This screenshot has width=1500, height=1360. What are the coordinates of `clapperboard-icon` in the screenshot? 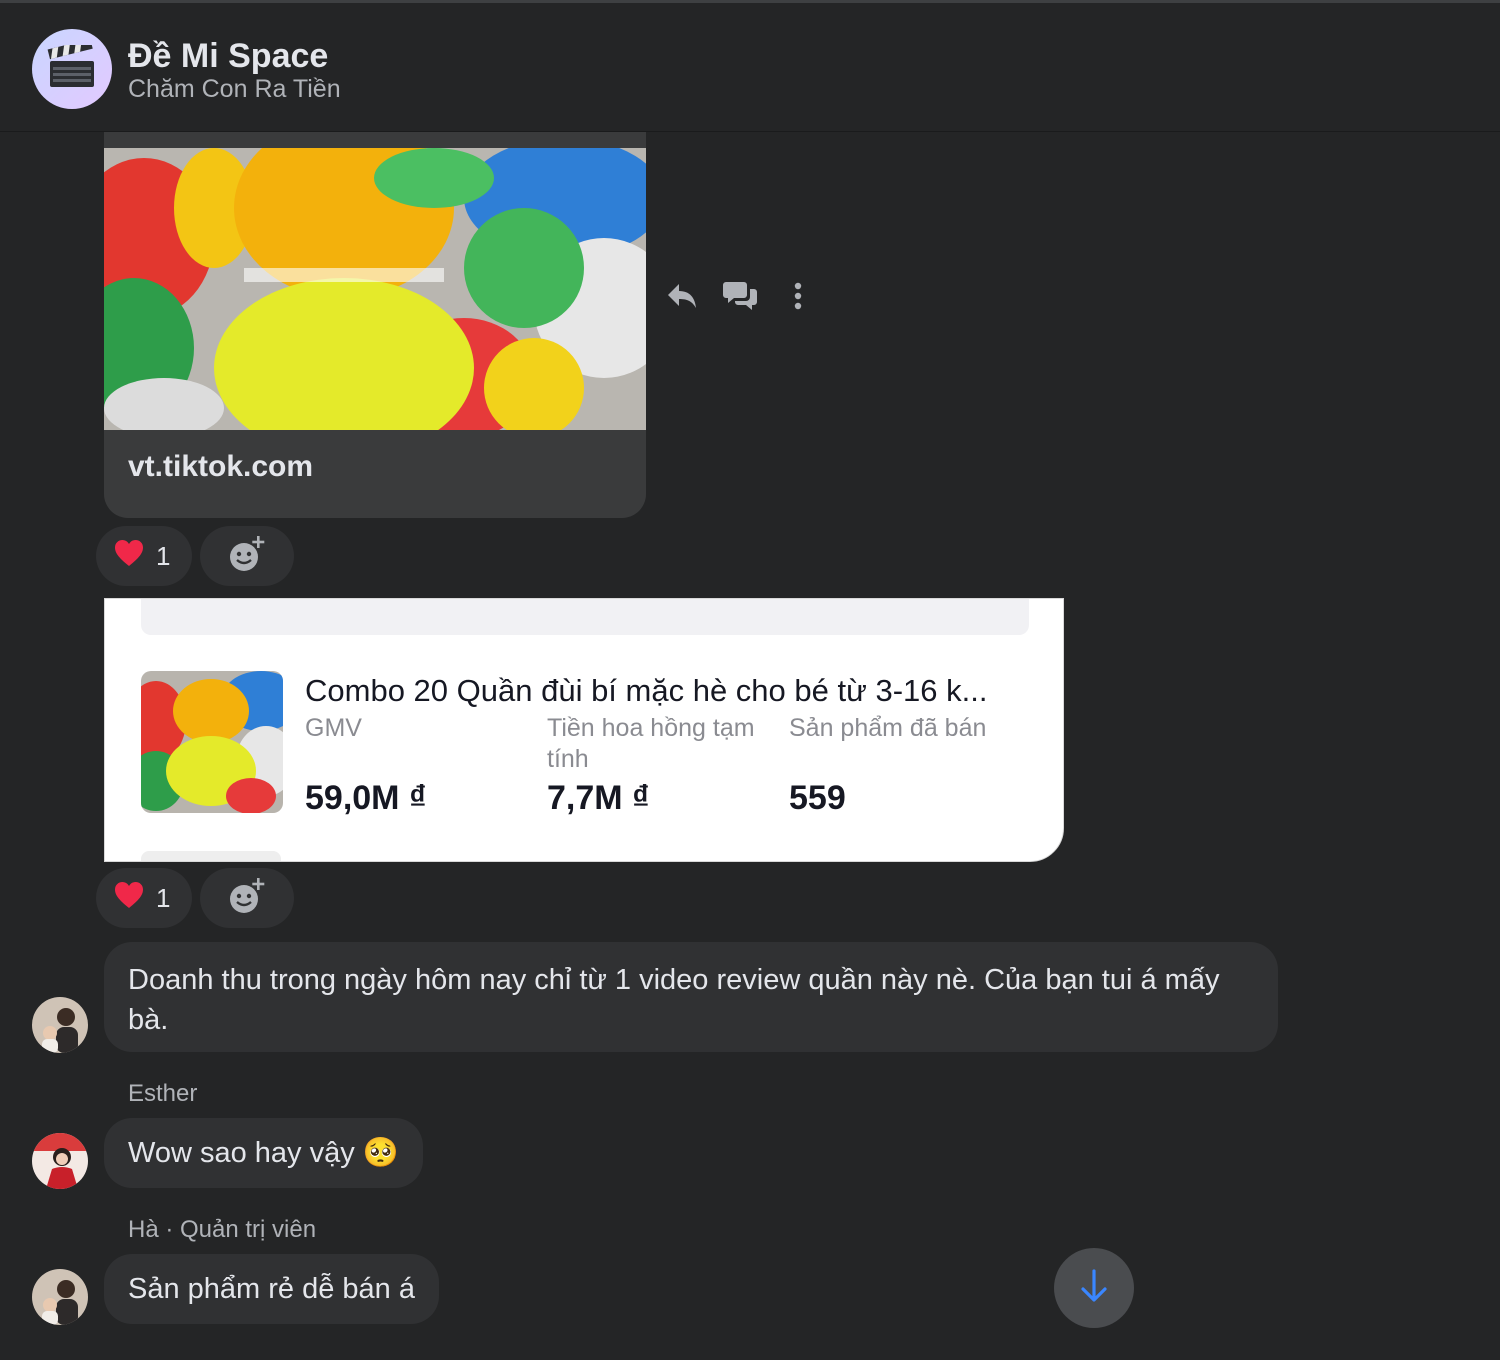 It's located at (72, 66).